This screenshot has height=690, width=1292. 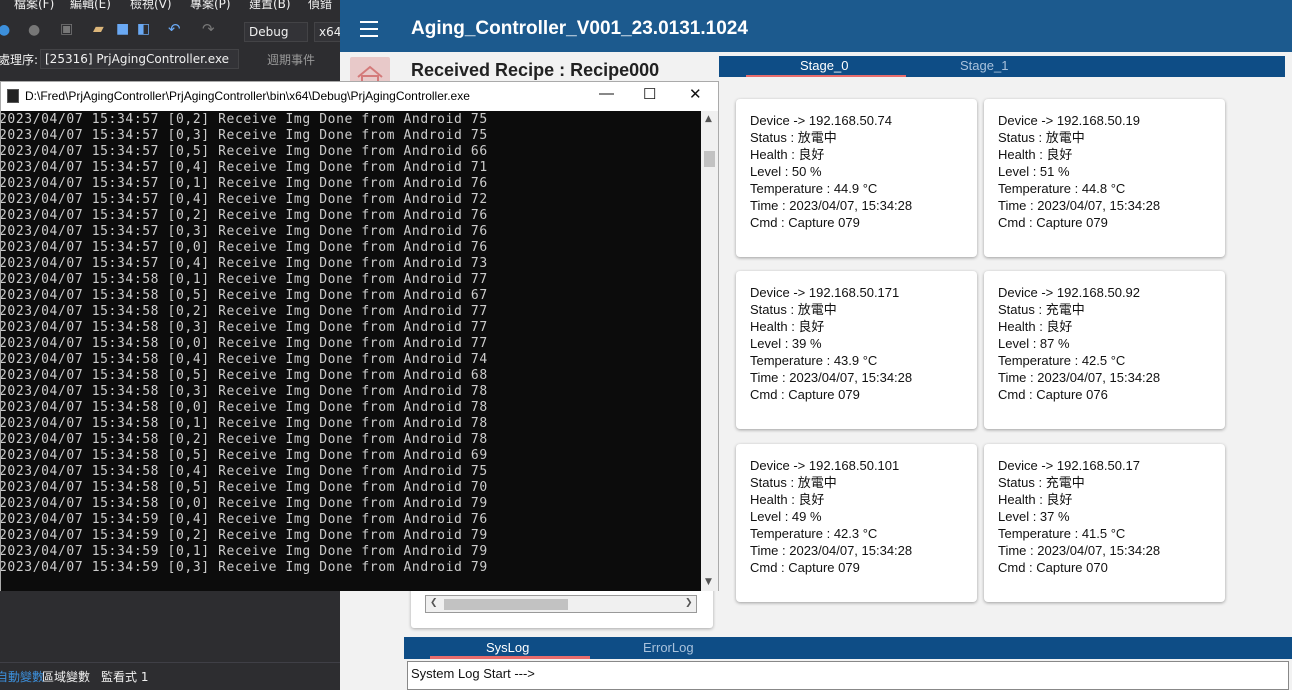 What do you see at coordinates (814, 360) in the screenshot?
I see `device-temperature: Temperature : 43.9 °C` at bounding box center [814, 360].